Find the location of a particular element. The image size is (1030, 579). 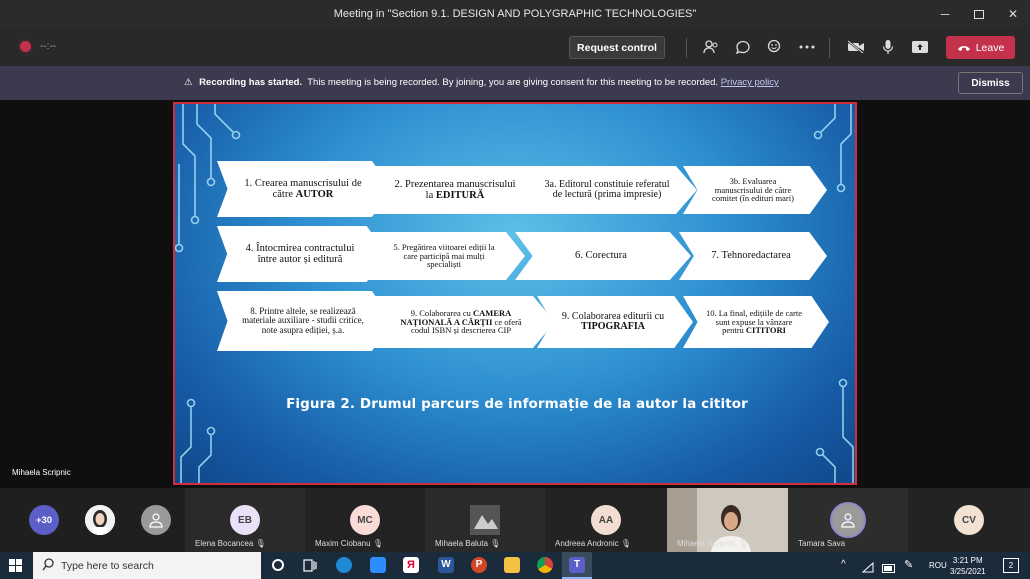

leave-label: Leave is located at coordinates (990, 47).